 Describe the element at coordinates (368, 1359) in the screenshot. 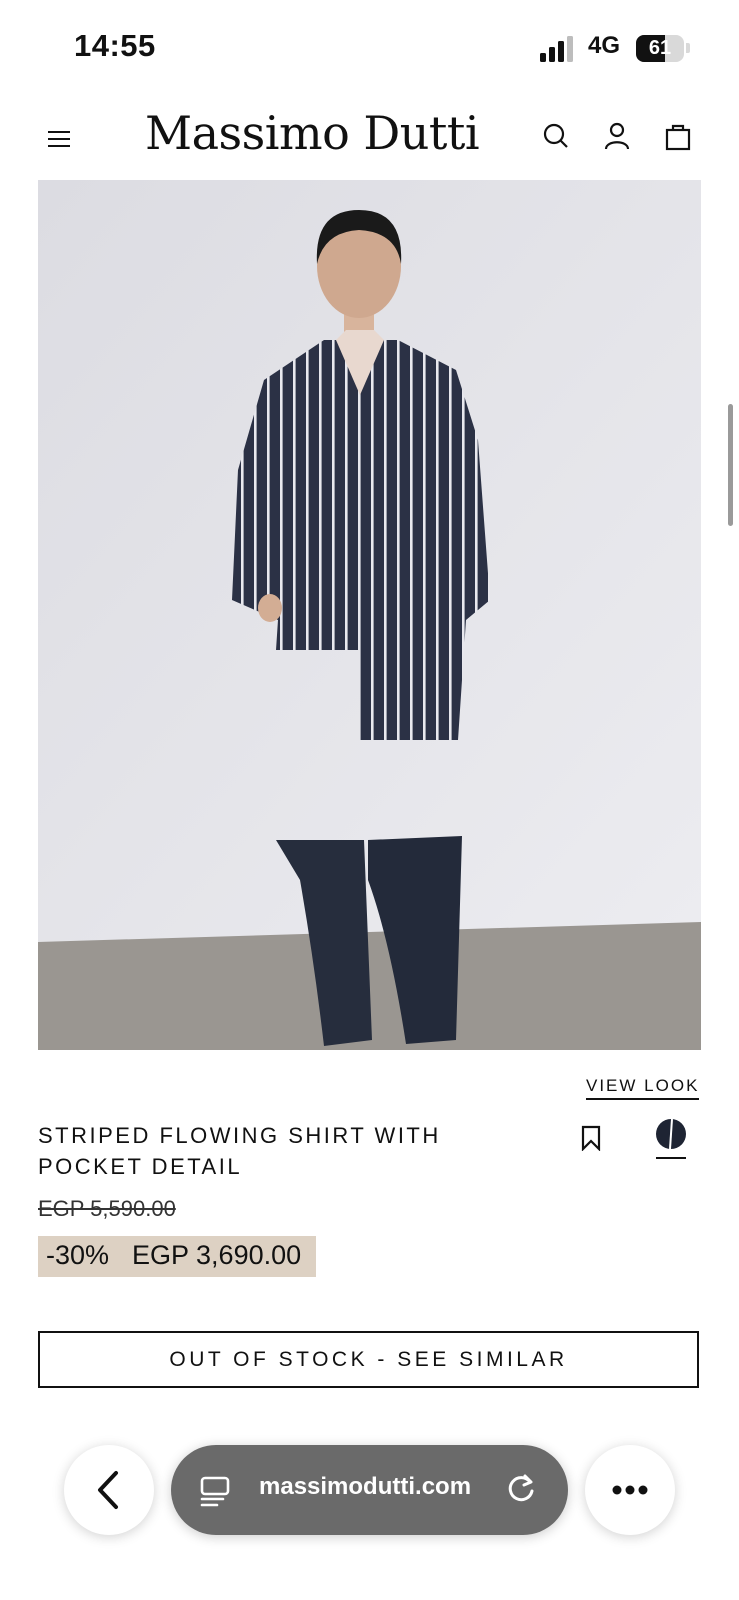

I see `out-of-stock-see-similar-button: OUT OF STOCK - SEE SIMILAR` at that location.